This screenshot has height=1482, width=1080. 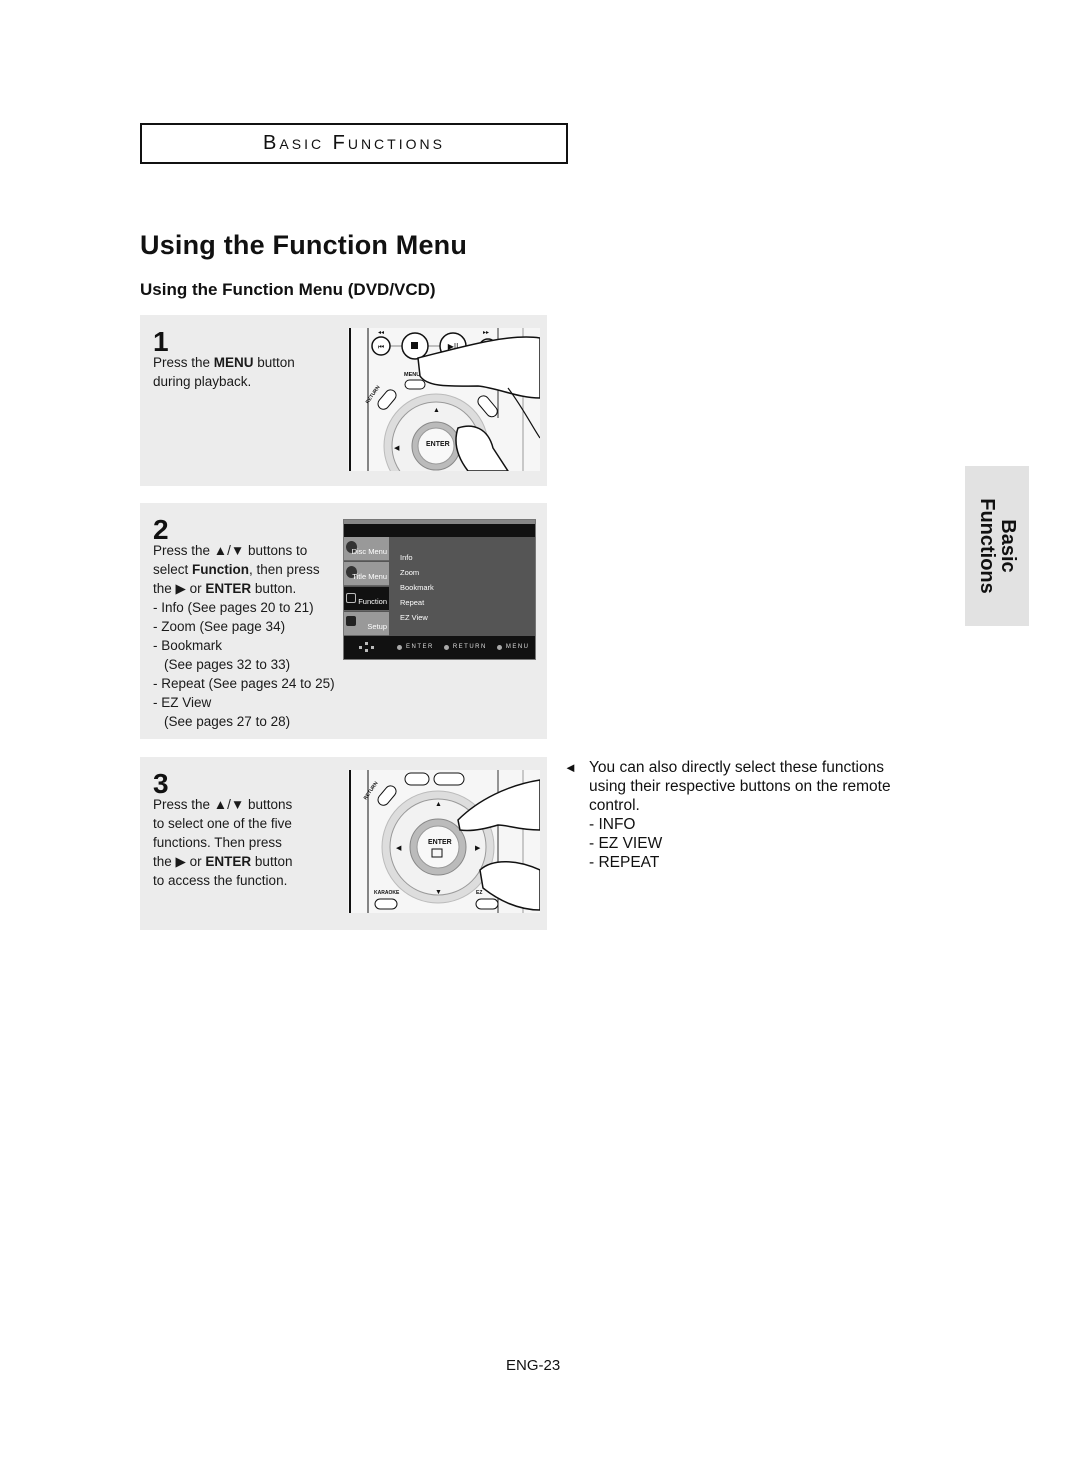 I want to click on step-instructions: Press the MENU button during playback., so click(x=243, y=372).